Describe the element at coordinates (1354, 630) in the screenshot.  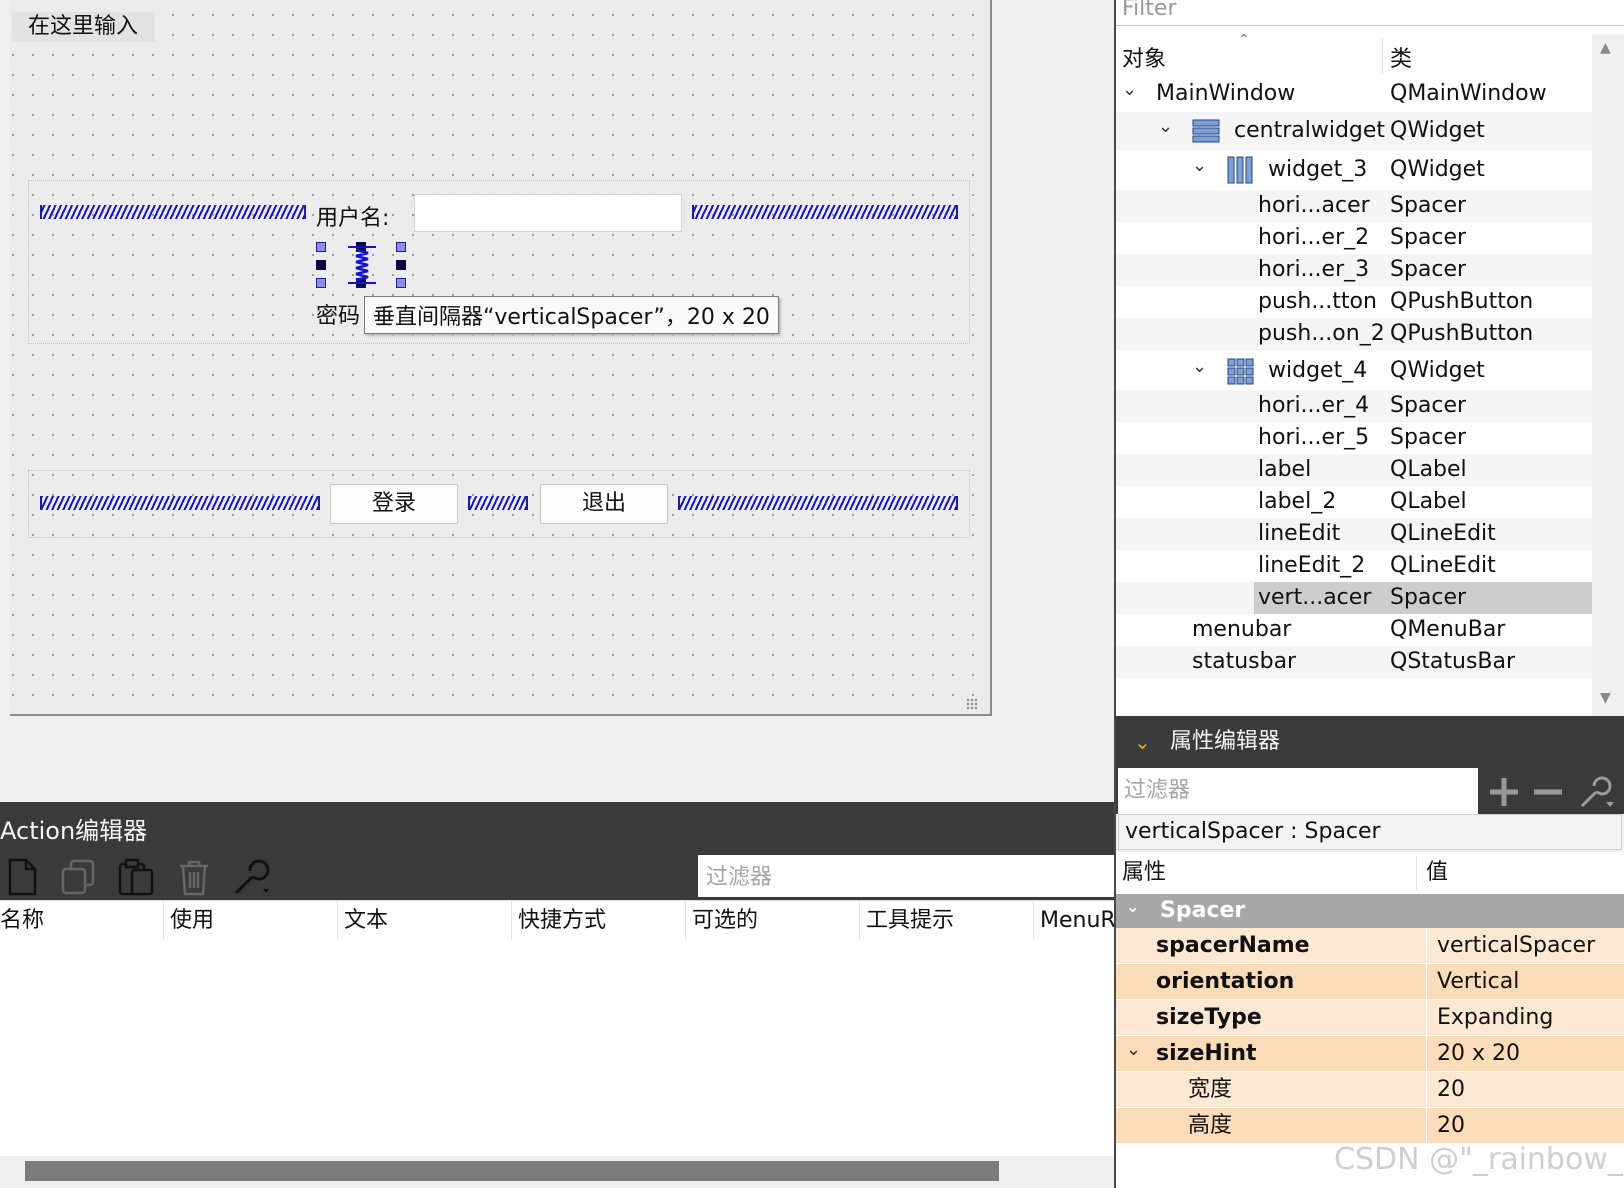
I see `tree-row: menubar QMenuBar` at that location.